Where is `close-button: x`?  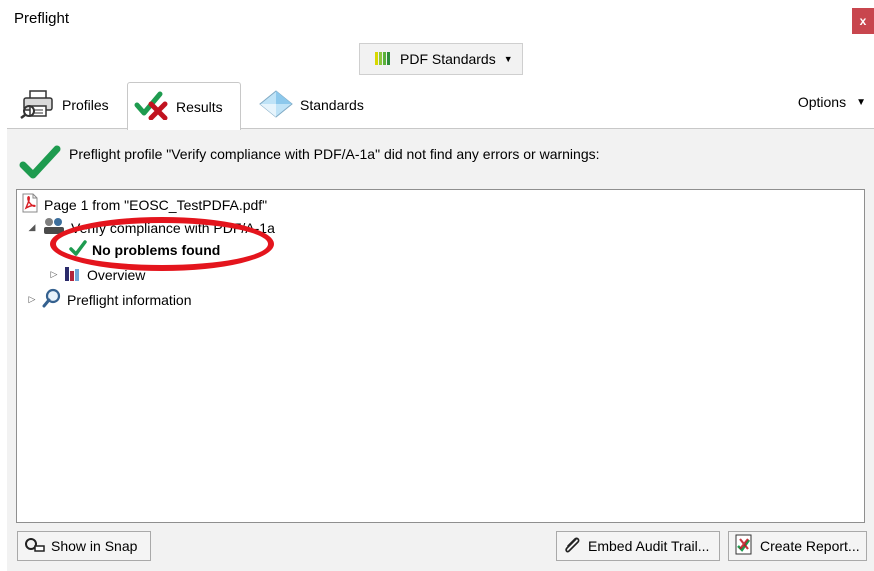
close-button: x is located at coordinates (863, 21).